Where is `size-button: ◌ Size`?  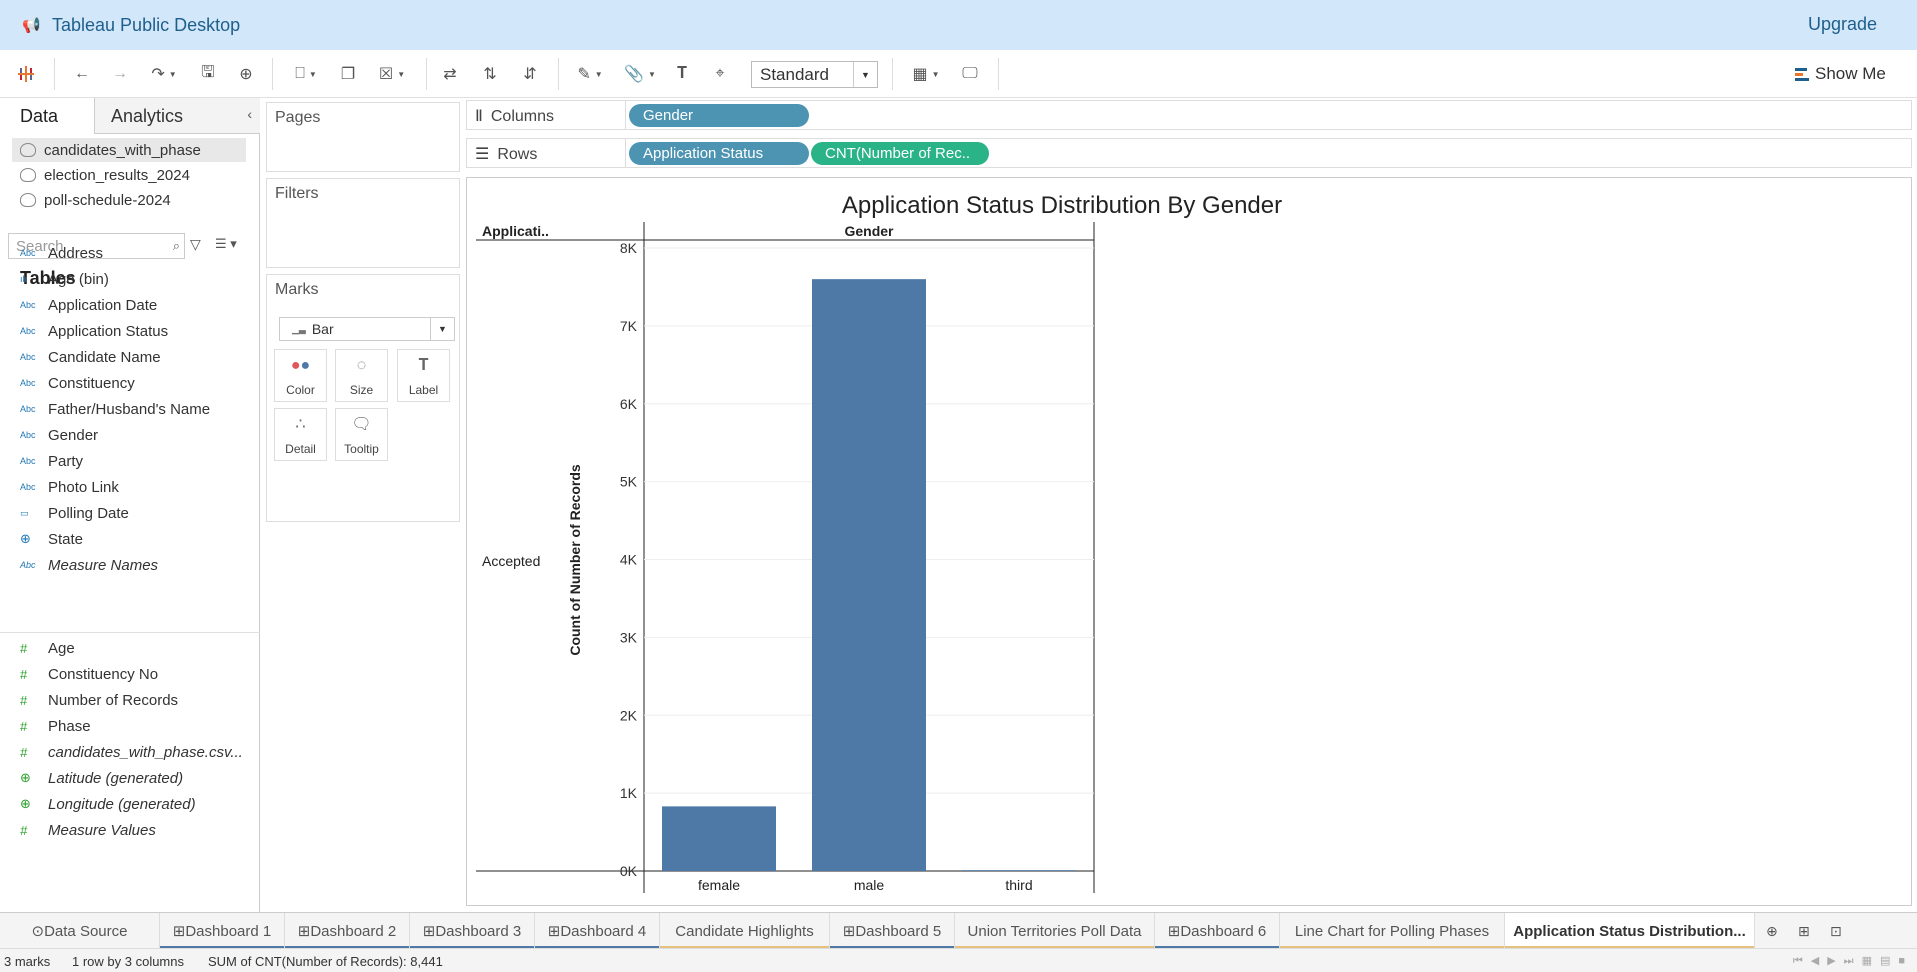
size-button: ◌ Size is located at coordinates (361, 375).